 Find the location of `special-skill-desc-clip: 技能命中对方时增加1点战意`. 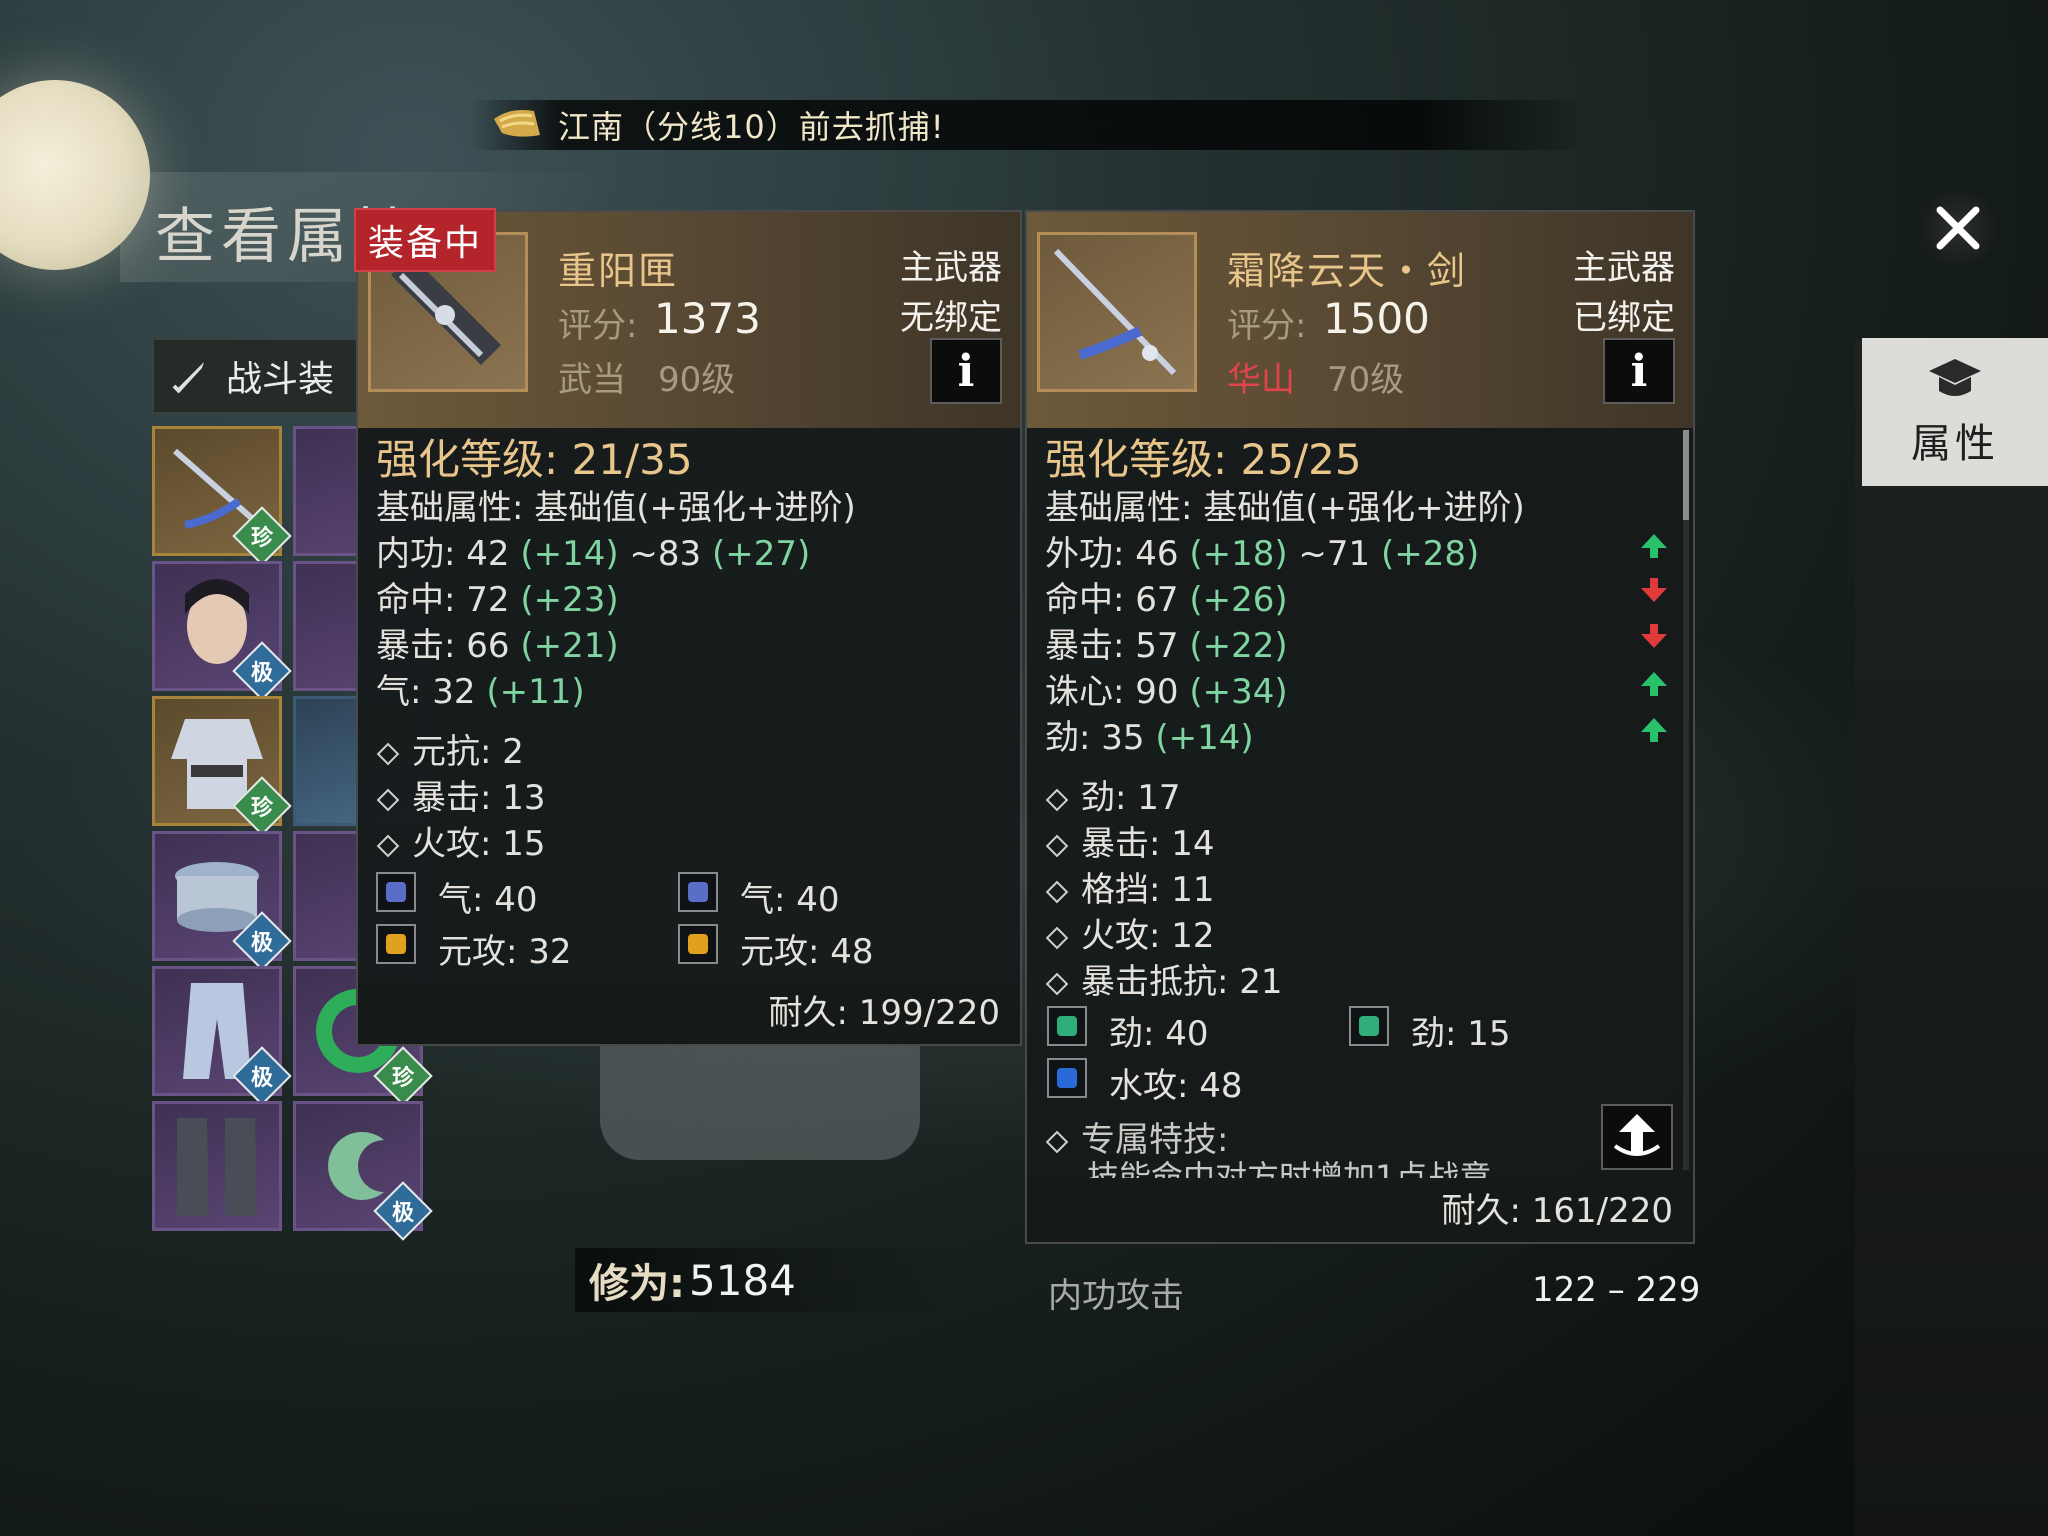

special-skill-desc-clip: 技能命中对方时增加1点战意 is located at coordinates (1347, 1167).